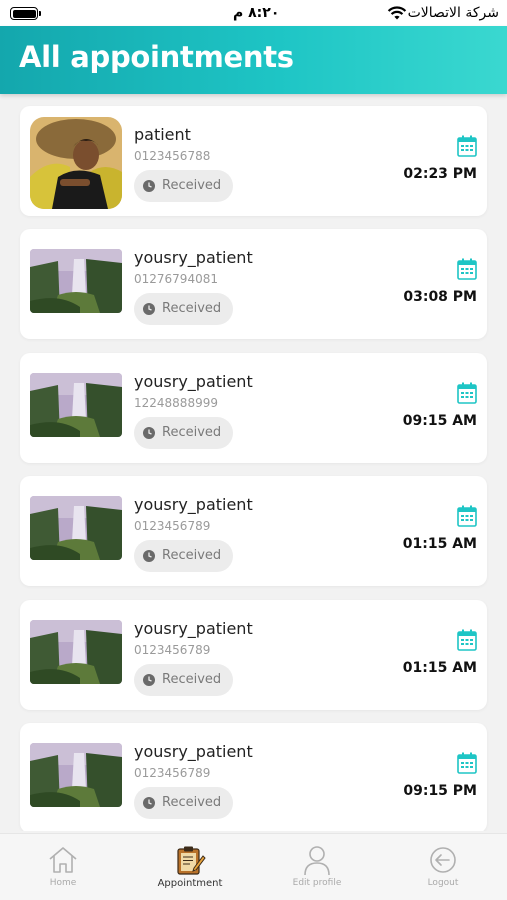 This screenshot has width=507, height=900. What do you see at coordinates (190, 883) in the screenshot?
I see `nav-label-appointment: Appointment` at bounding box center [190, 883].